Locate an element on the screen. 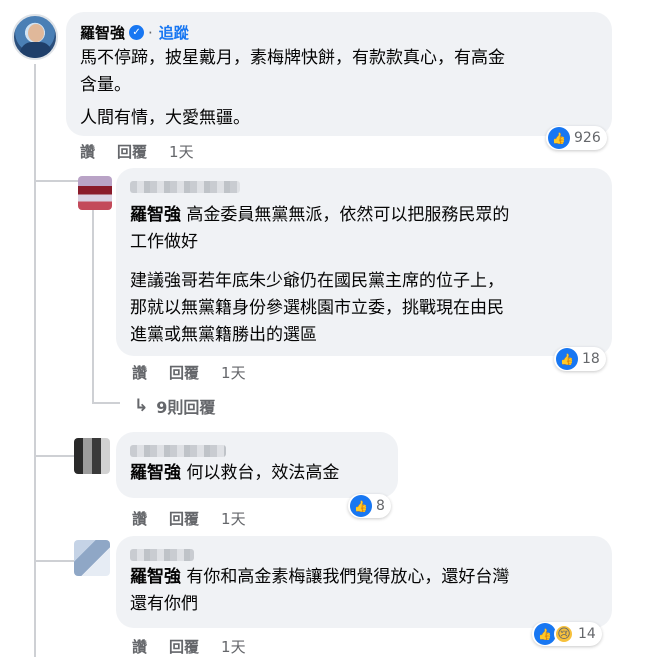  comment-text: 羅智強 何以救台，效法高金 is located at coordinates (257, 473).